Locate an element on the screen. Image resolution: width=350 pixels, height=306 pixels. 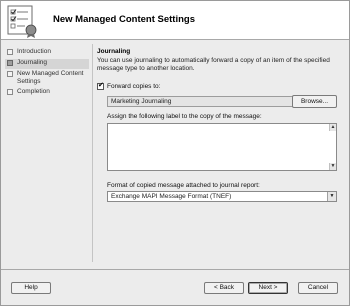
nav-divider is located at coordinates (92, 153).